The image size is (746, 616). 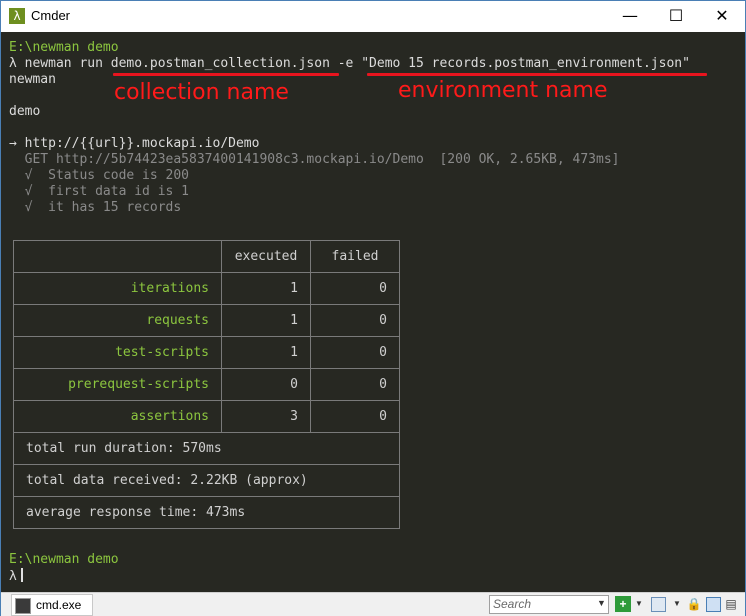 What do you see at coordinates (59, 605) in the screenshot?
I see `tab-label: cmd.exe` at bounding box center [59, 605].